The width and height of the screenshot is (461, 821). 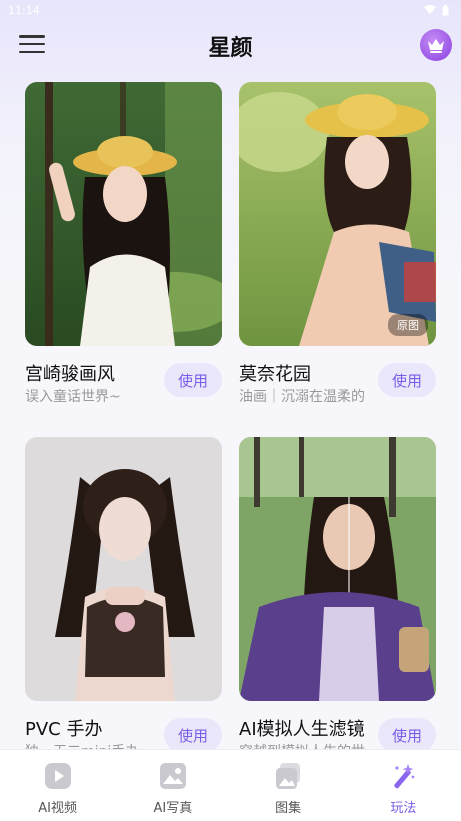 I want to click on template-description: 油画｜沉溺在温柔的, so click(x=302, y=397).